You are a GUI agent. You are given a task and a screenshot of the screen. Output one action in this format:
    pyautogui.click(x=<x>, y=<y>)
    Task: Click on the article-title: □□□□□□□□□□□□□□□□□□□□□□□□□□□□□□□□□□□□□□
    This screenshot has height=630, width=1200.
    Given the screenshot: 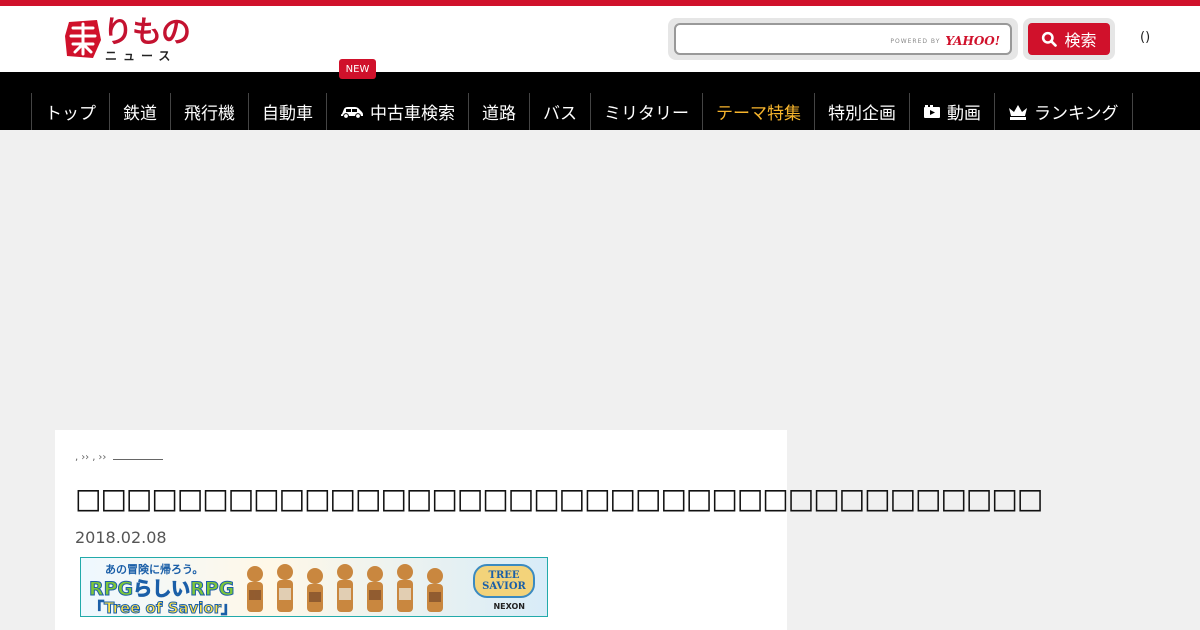 What is the action you would take?
    pyautogui.click(x=559, y=498)
    